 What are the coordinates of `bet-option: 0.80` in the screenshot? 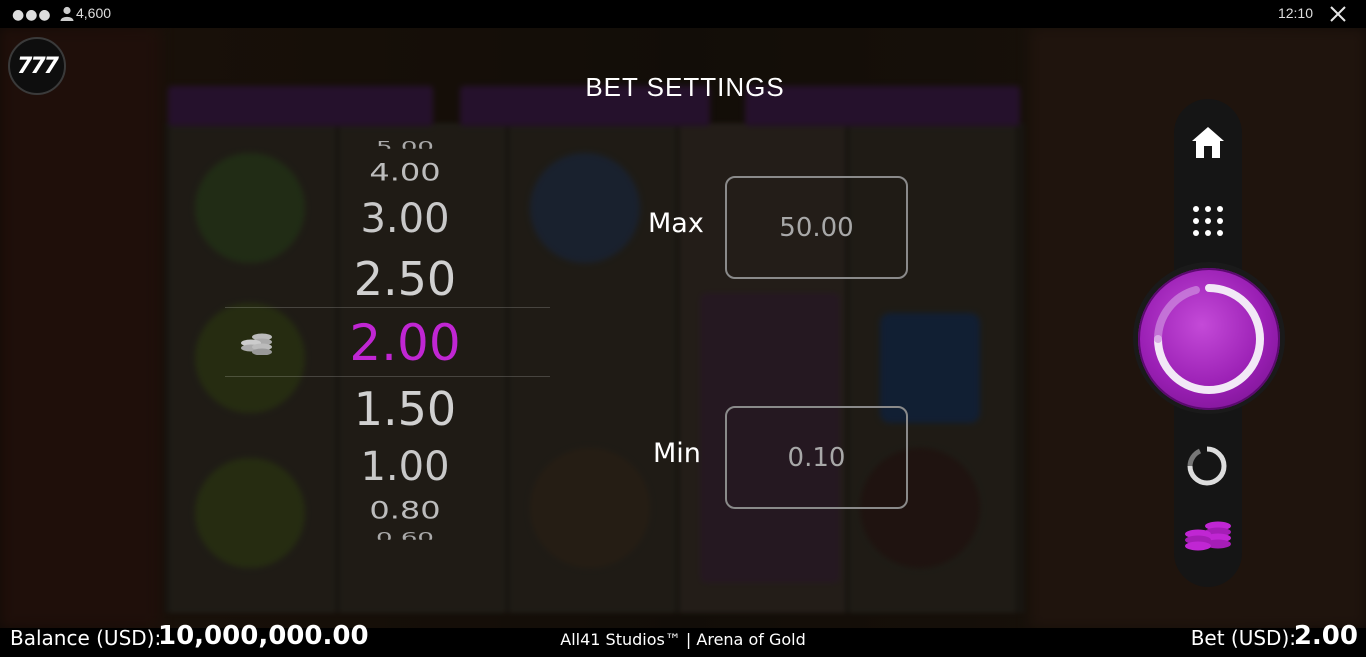 It's located at (405, 510).